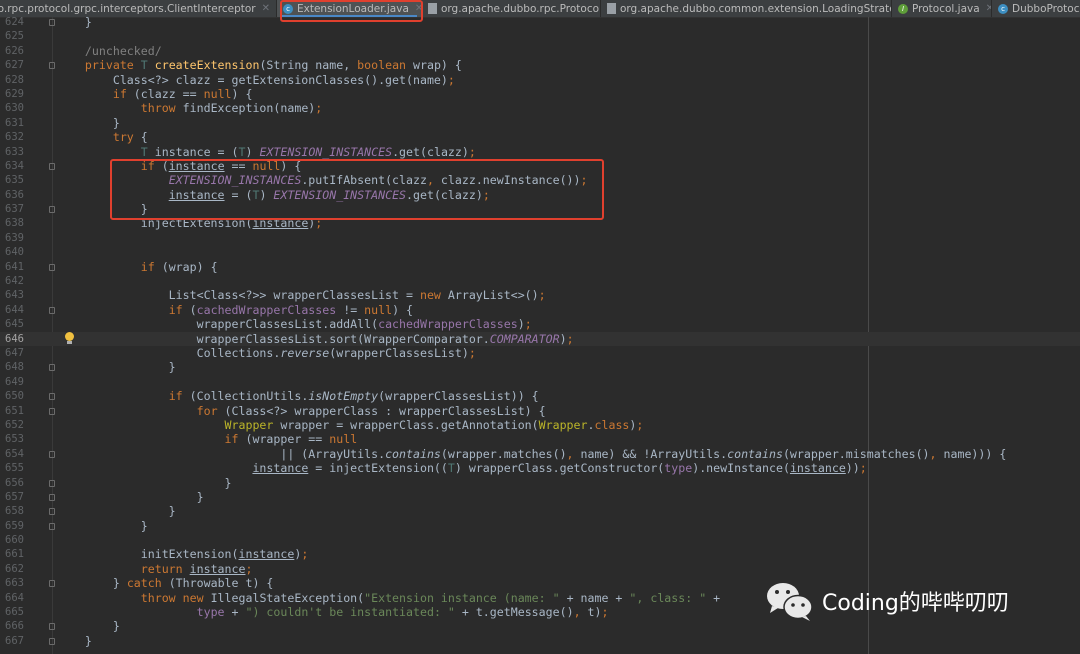 The width and height of the screenshot is (1080, 654). What do you see at coordinates (540, 641) in the screenshot?
I see `code-line: 667 }` at bounding box center [540, 641].